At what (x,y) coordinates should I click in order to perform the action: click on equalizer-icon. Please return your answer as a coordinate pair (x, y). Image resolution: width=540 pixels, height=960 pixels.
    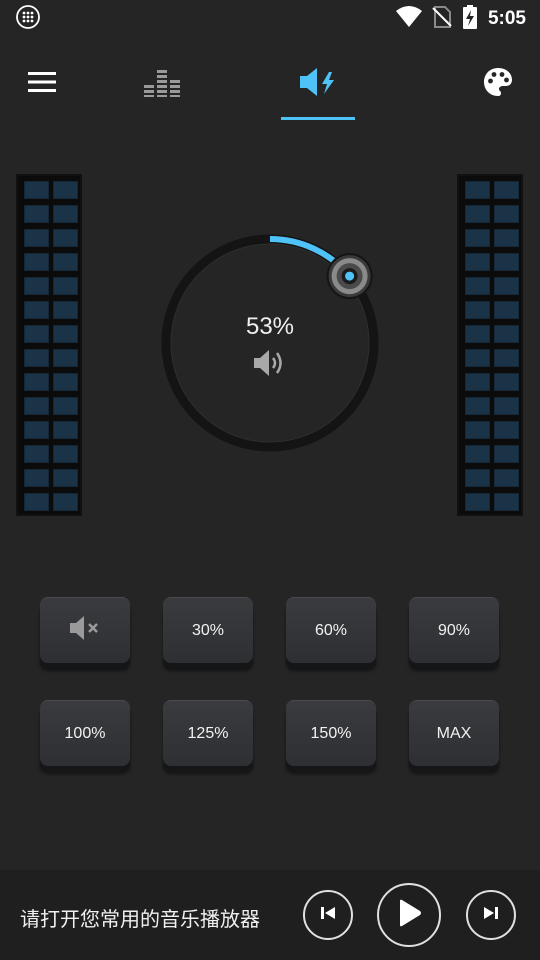
    Looking at the image, I should click on (162, 84).